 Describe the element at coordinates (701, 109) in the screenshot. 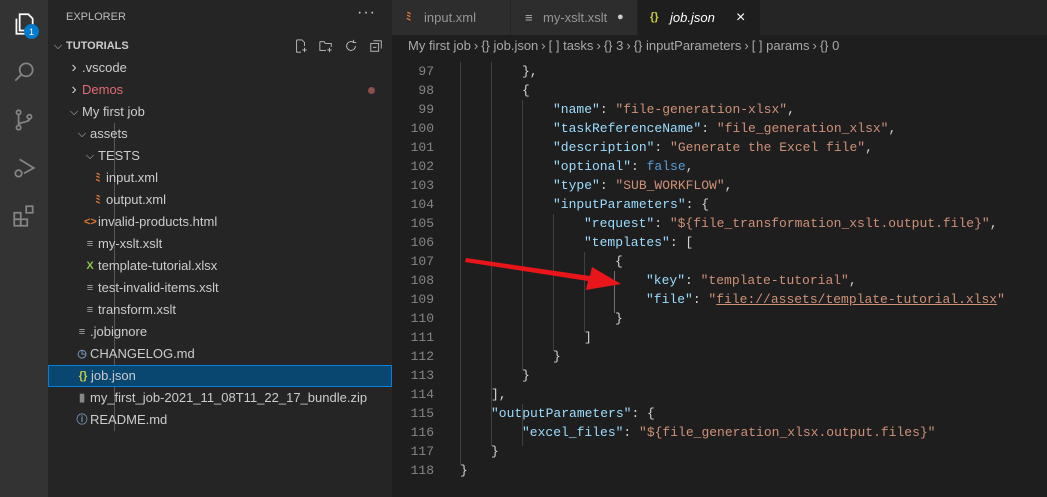

I see `code-token: "file-generation-xlsx"` at that location.